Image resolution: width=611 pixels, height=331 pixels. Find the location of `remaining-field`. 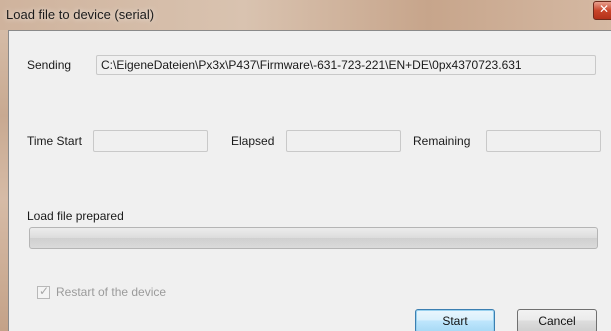

remaining-field is located at coordinates (543, 141).